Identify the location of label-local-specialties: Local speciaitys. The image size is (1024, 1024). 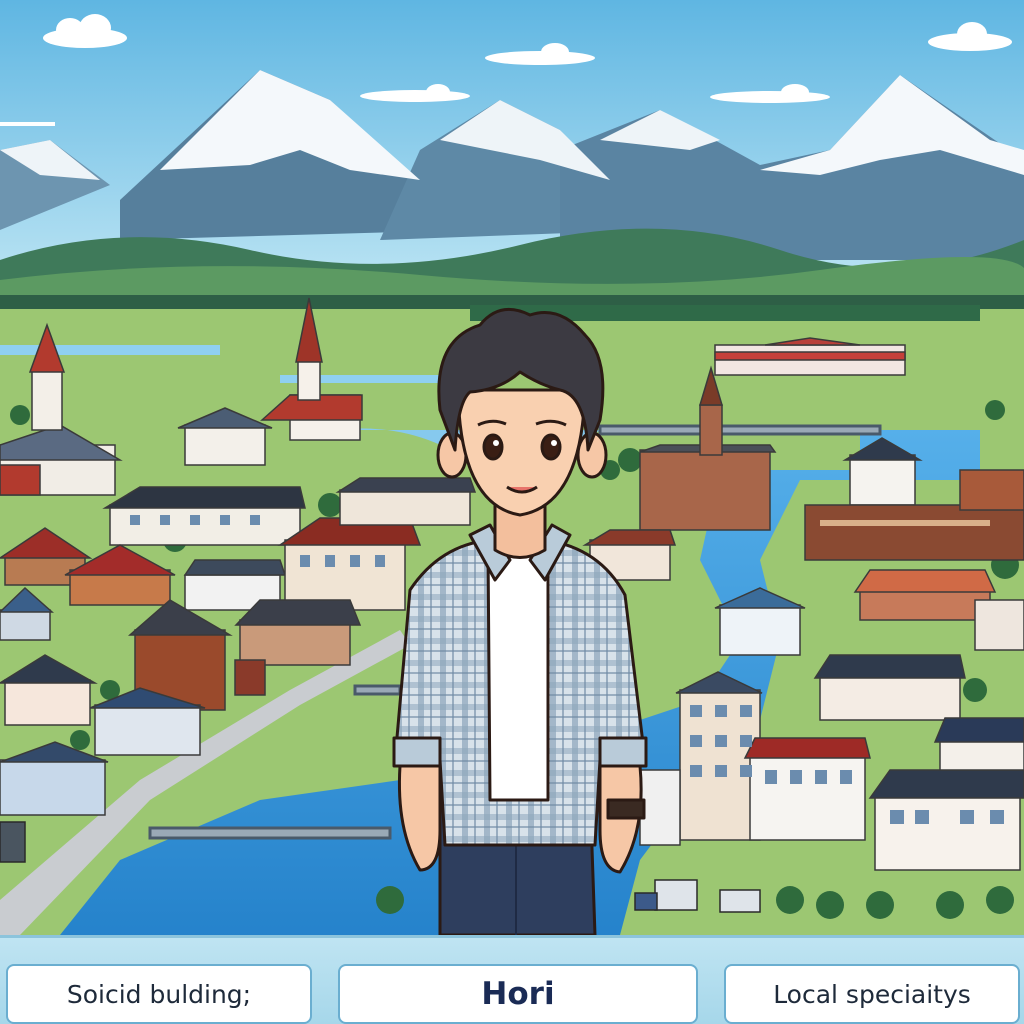
(872, 994).